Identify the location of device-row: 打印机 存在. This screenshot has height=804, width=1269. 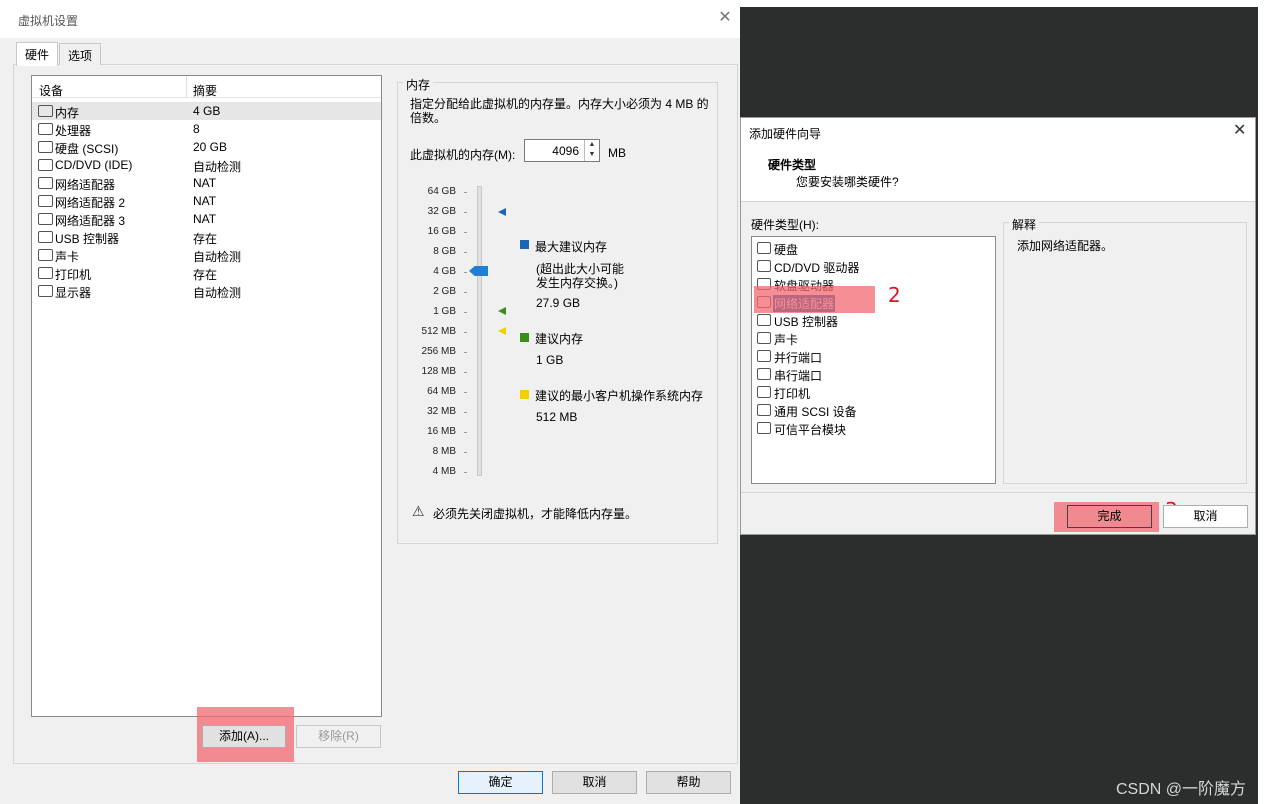
(206, 273).